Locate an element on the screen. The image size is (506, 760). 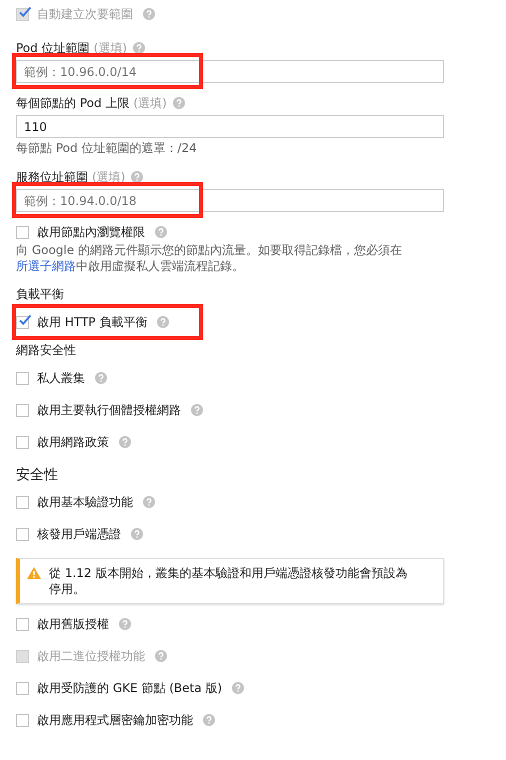
checkbox-label: 啟用二進位授權功能 is located at coordinates (91, 656).